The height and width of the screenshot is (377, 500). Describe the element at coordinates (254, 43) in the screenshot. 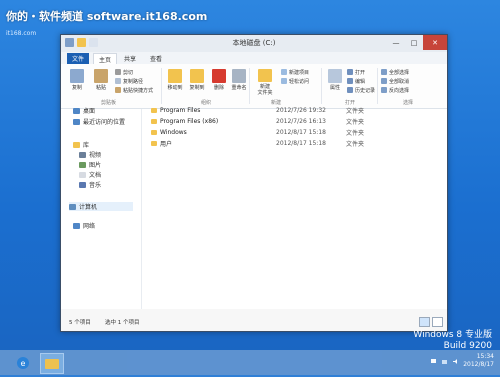

I see `window-titlebar: 本地磁盘 (C:) — □ ✕` at that location.